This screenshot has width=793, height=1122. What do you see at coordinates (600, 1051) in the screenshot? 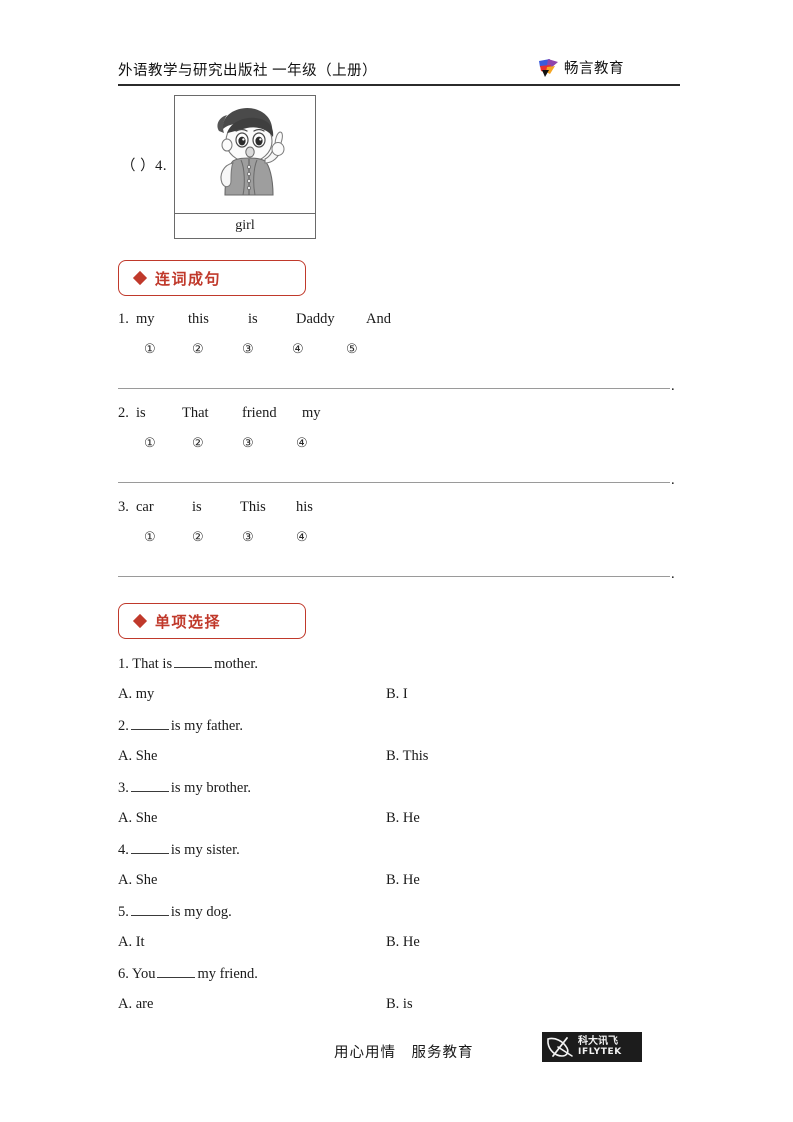
I see `iflytek-wordmark-en: IFLYTEK` at bounding box center [600, 1051].